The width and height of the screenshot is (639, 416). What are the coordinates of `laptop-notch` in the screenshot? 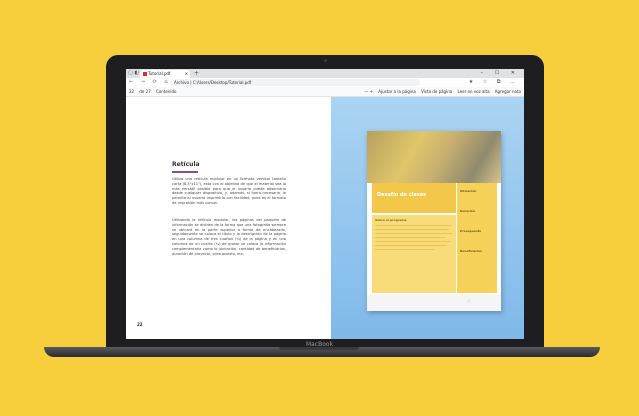 It's located at (319, 348).